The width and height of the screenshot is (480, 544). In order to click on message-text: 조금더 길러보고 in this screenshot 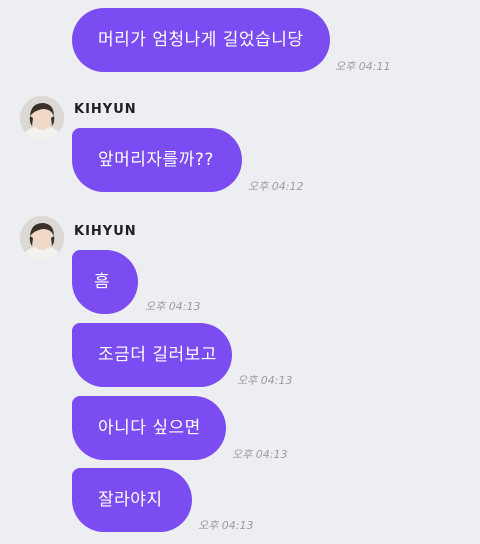, I will do `click(157, 355)`.